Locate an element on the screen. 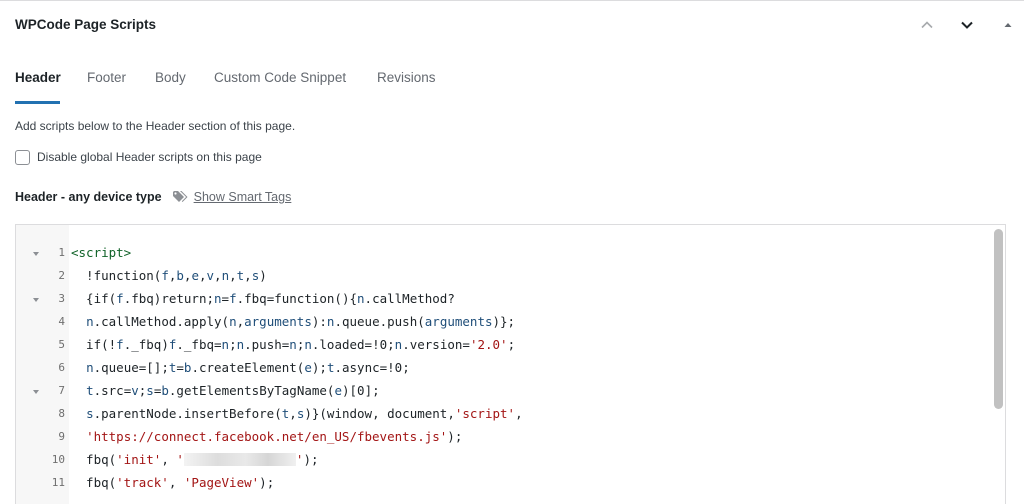 Image resolution: width=1024 pixels, height=504 pixels. line-number: 11 is located at coordinates (58, 482).